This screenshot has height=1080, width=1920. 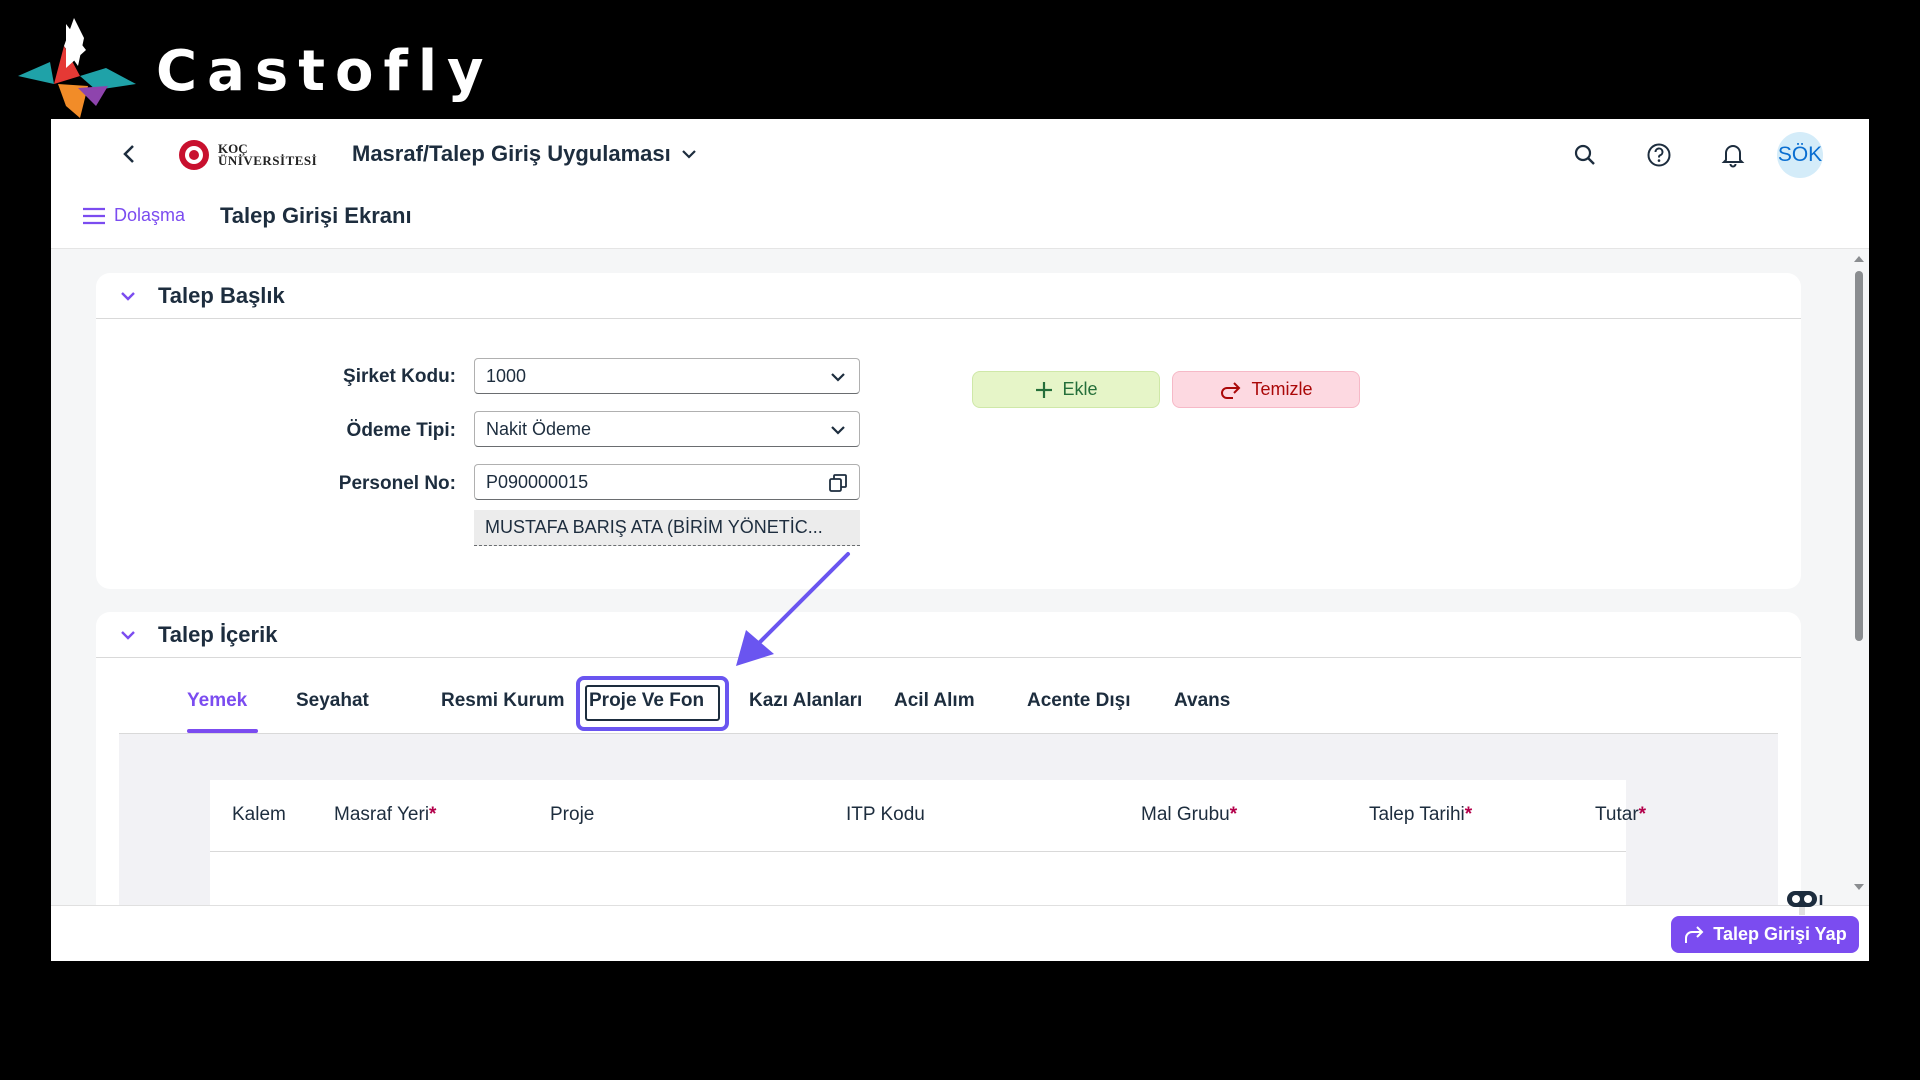 What do you see at coordinates (94, 215) in the screenshot?
I see `hamburger-menu-icon` at bounding box center [94, 215].